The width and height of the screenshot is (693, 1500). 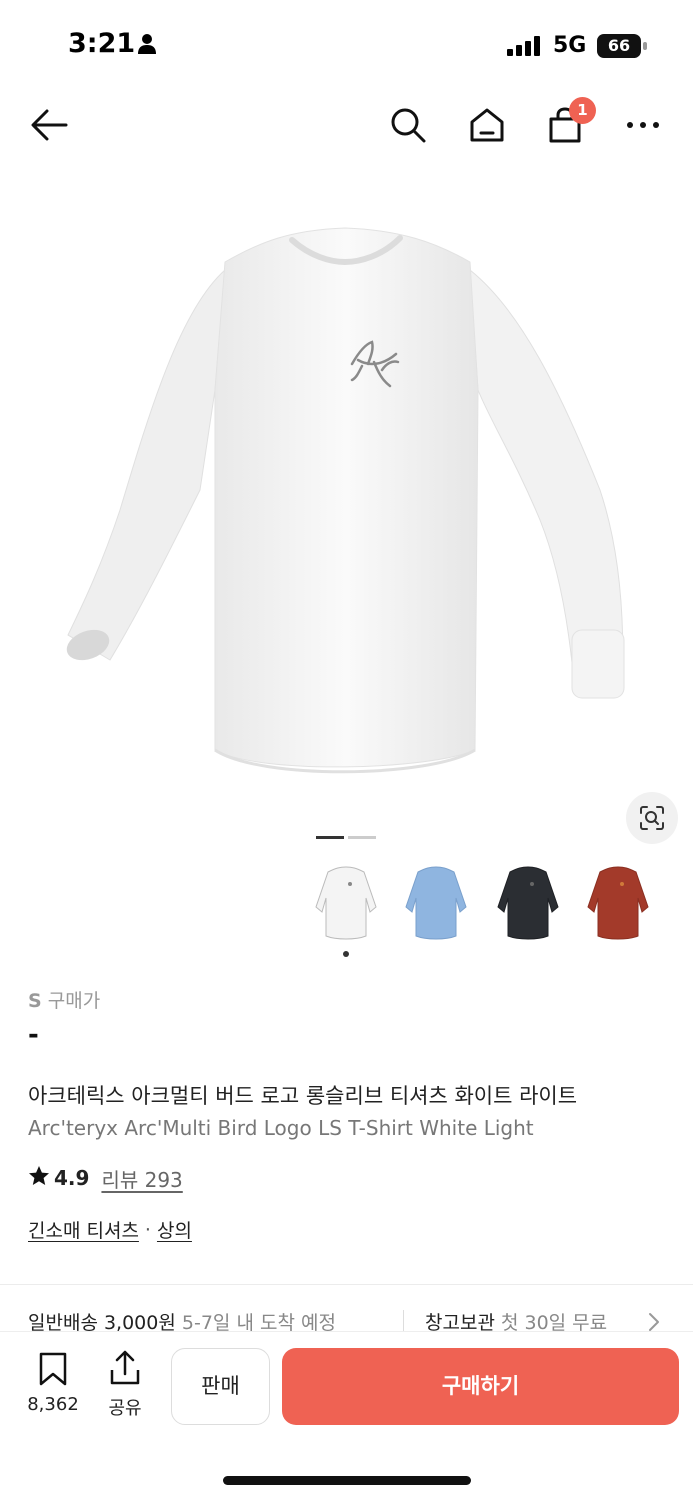 What do you see at coordinates (347, 838) in the screenshot?
I see `image-page-indicator` at bounding box center [347, 838].